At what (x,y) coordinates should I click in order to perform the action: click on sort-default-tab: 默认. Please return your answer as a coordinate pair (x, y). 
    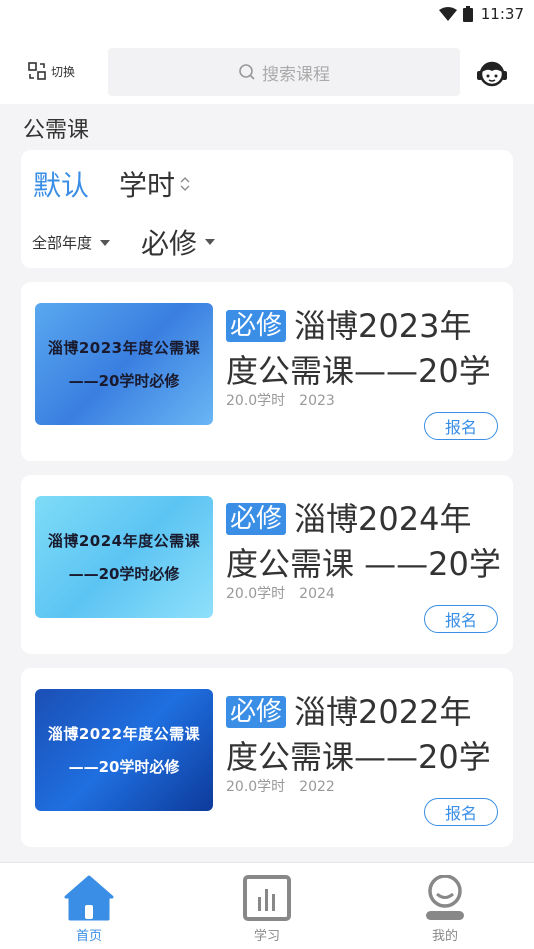
    Looking at the image, I should click on (61, 184).